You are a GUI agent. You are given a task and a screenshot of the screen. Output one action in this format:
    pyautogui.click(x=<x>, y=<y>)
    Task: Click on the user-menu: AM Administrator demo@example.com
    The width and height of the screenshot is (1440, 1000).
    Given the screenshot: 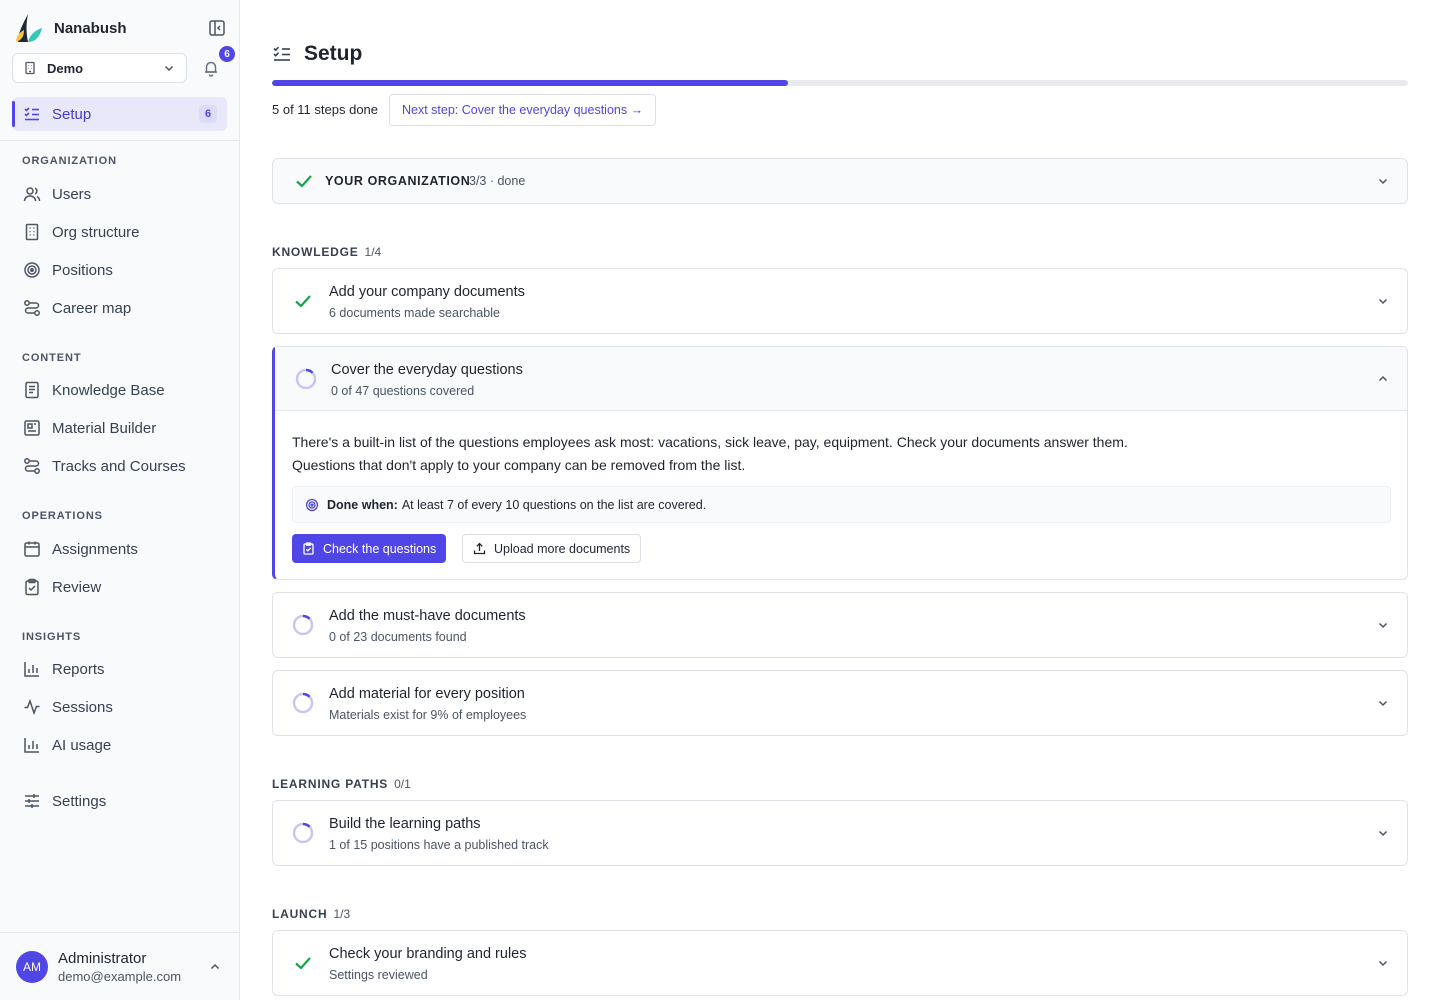 What is the action you would take?
    pyautogui.click(x=119, y=966)
    